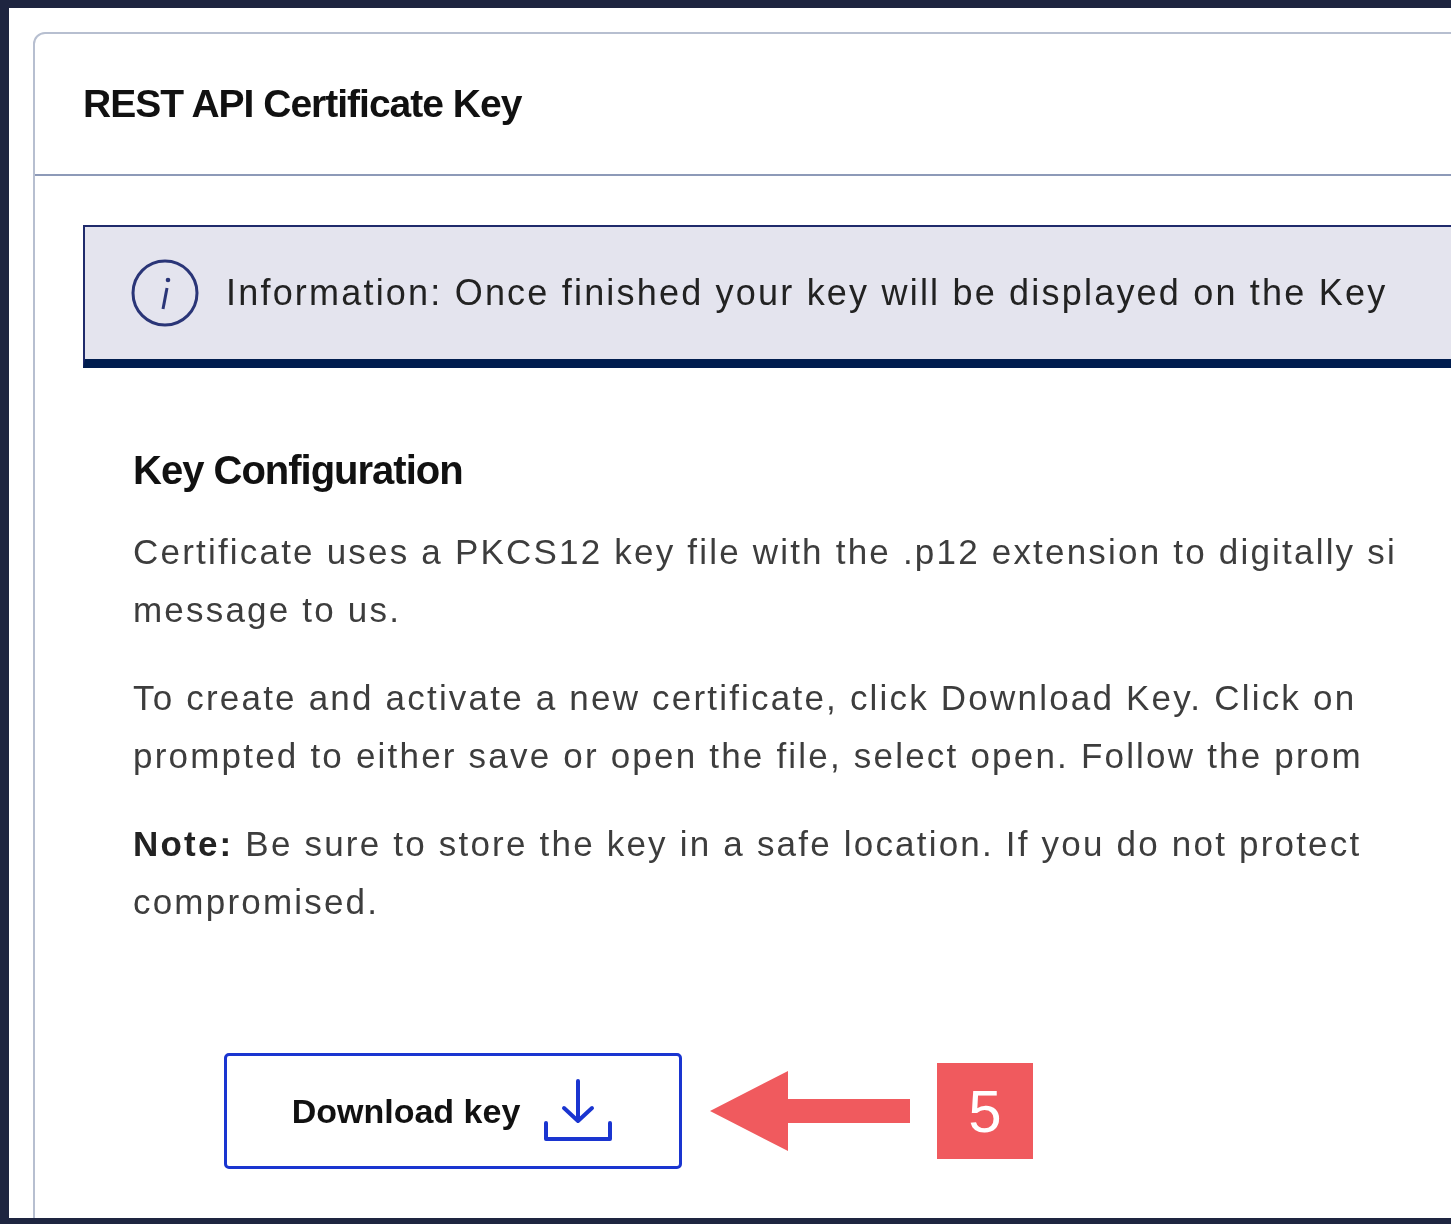  What do you see at coordinates (985, 1111) in the screenshot?
I see `step-number: 5` at bounding box center [985, 1111].